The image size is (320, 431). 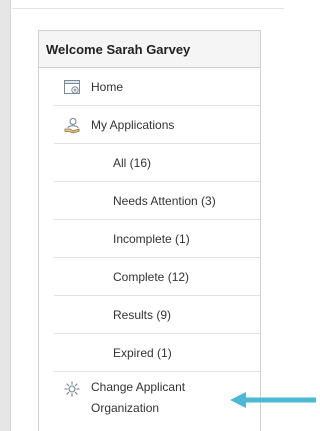 I want to click on left-arrow-annotation, so click(x=273, y=400).